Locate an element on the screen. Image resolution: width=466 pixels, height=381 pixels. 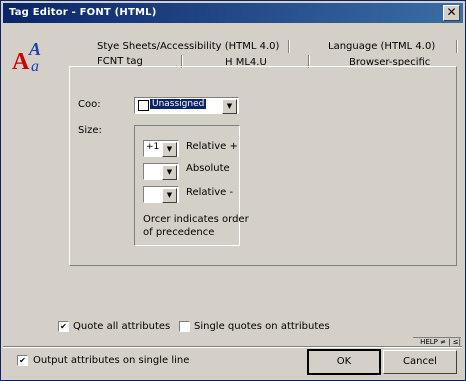
ok-button: OK is located at coordinates (344, 362).